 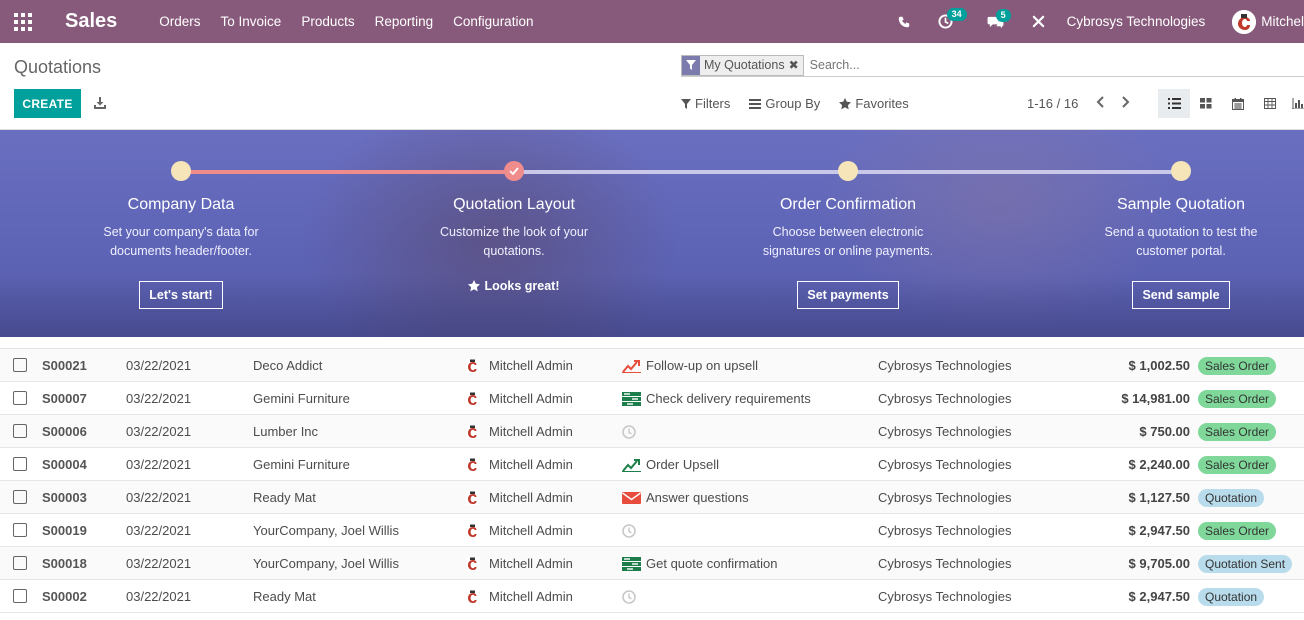 I want to click on menu-configuration: Configuration, so click(x=493, y=21).